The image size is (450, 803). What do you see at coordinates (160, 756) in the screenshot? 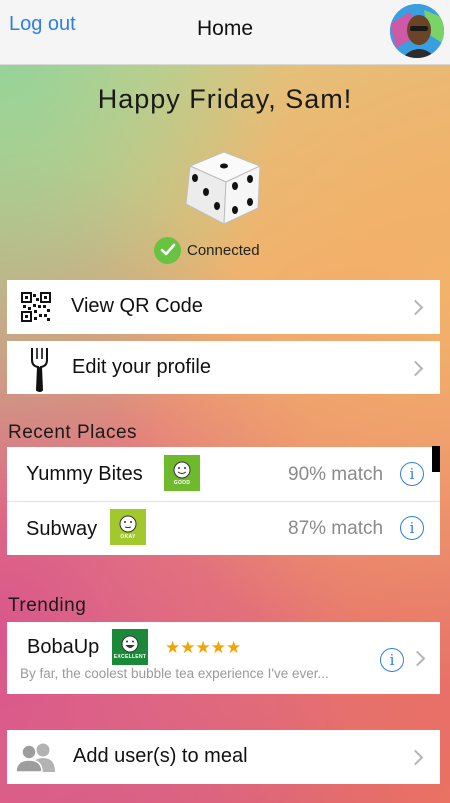
I see `add-users-label: Add user(s) to meal` at bounding box center [160, 756].